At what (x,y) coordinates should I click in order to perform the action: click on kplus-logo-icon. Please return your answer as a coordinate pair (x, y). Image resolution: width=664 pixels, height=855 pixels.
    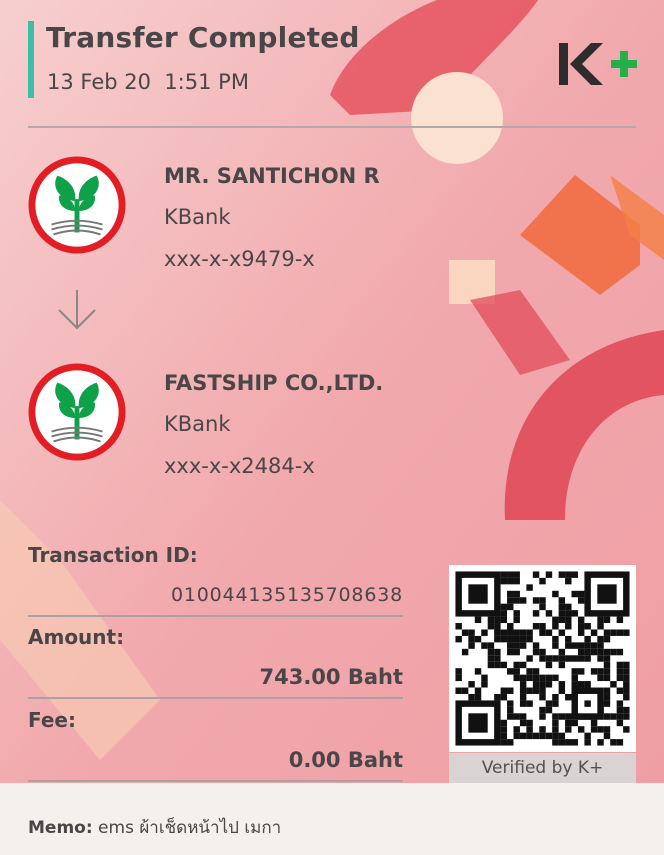
    Looking at the image, I should click on (598, 64).